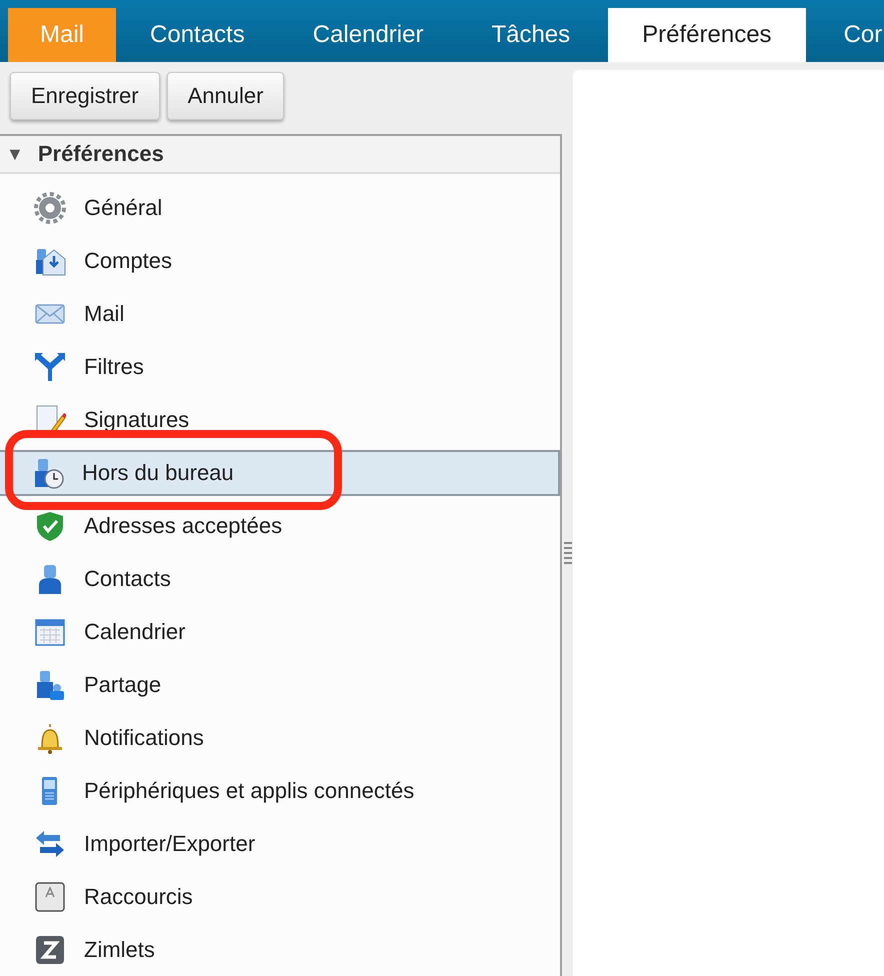 Image resolution: width=884 pixels, height=976 pixels. What do you see at coordinates (280, 896) in the screenshot?
I see `tree-item: Raccourcis` at bounding box center [280, 896].